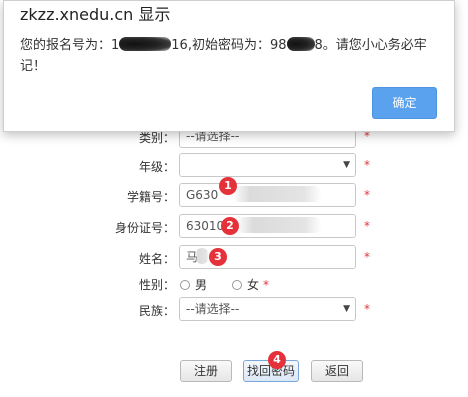  Describe the element at coordinates (205, 226) in the screenshot. I see `id-number-value: 63010` at that location.